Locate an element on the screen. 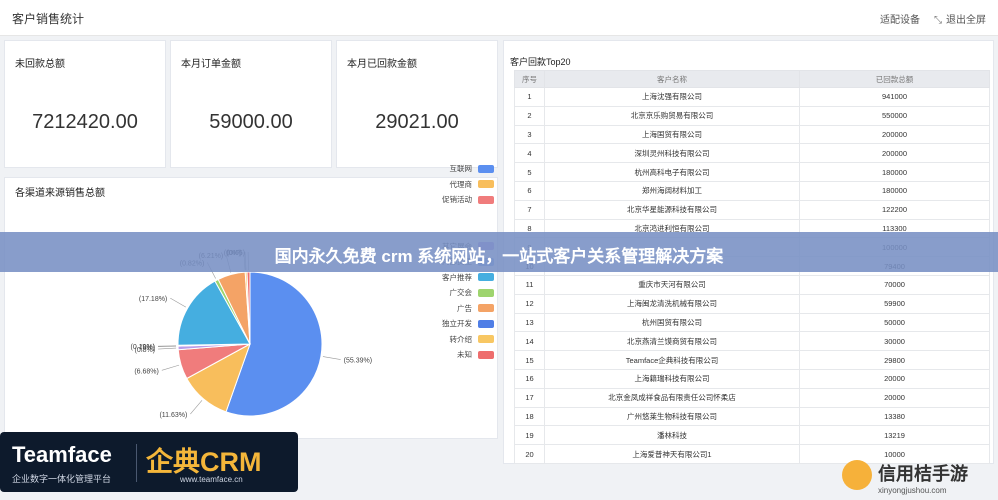 The height and width of the screenshot is (500, 998). banner-text: 国内永久免费 crm 系统网站，一站式客户关系管理解决方案 is located at coordinates (499, 256).